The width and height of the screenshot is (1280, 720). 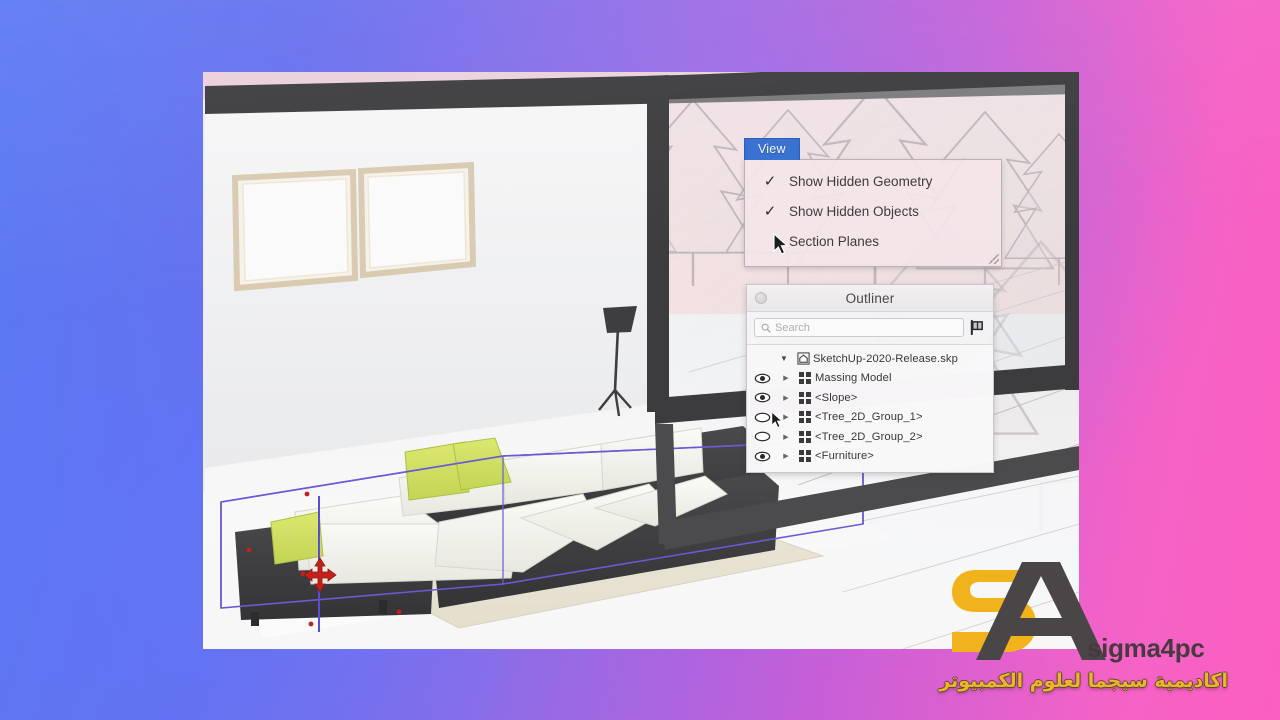 I want to click on outliner-row-tree-2d-group-1: ▶ <Tree_2D_Group_1>, so click(x=870, y=418).